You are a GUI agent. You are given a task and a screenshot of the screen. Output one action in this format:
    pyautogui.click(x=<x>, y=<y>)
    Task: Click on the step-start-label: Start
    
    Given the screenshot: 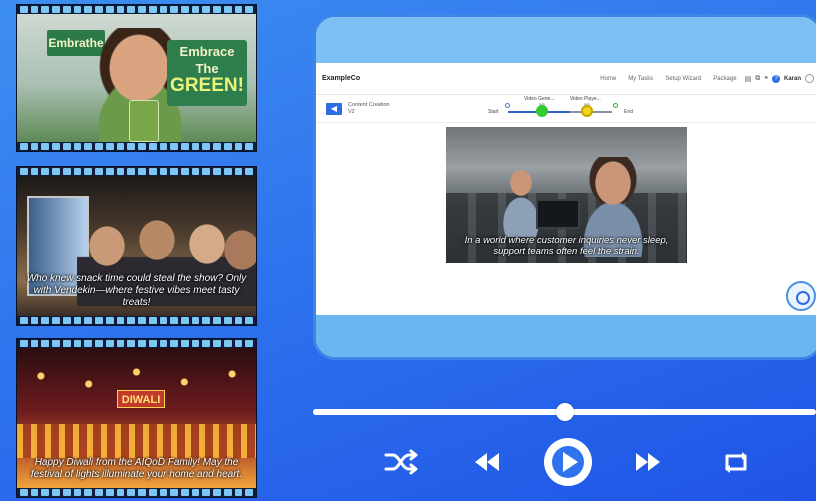 What is the action you would take?
    pyautogui.click(x=493, y=112)
    